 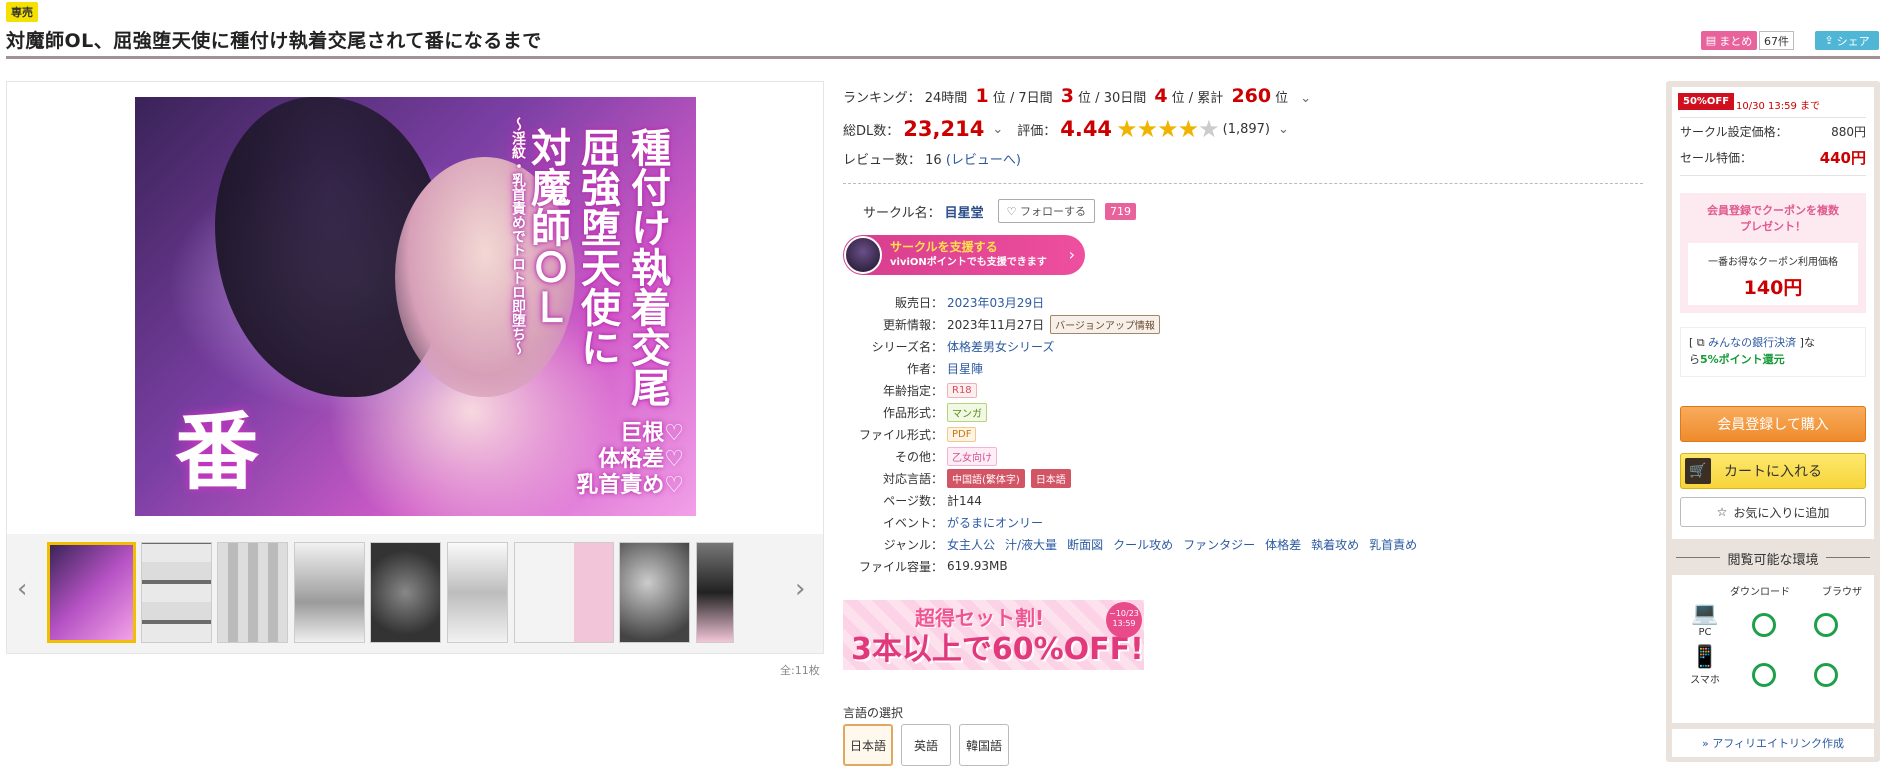 I want to click on register-and-buy-button: 会員登録して購入, so click(x=1773, y=424).